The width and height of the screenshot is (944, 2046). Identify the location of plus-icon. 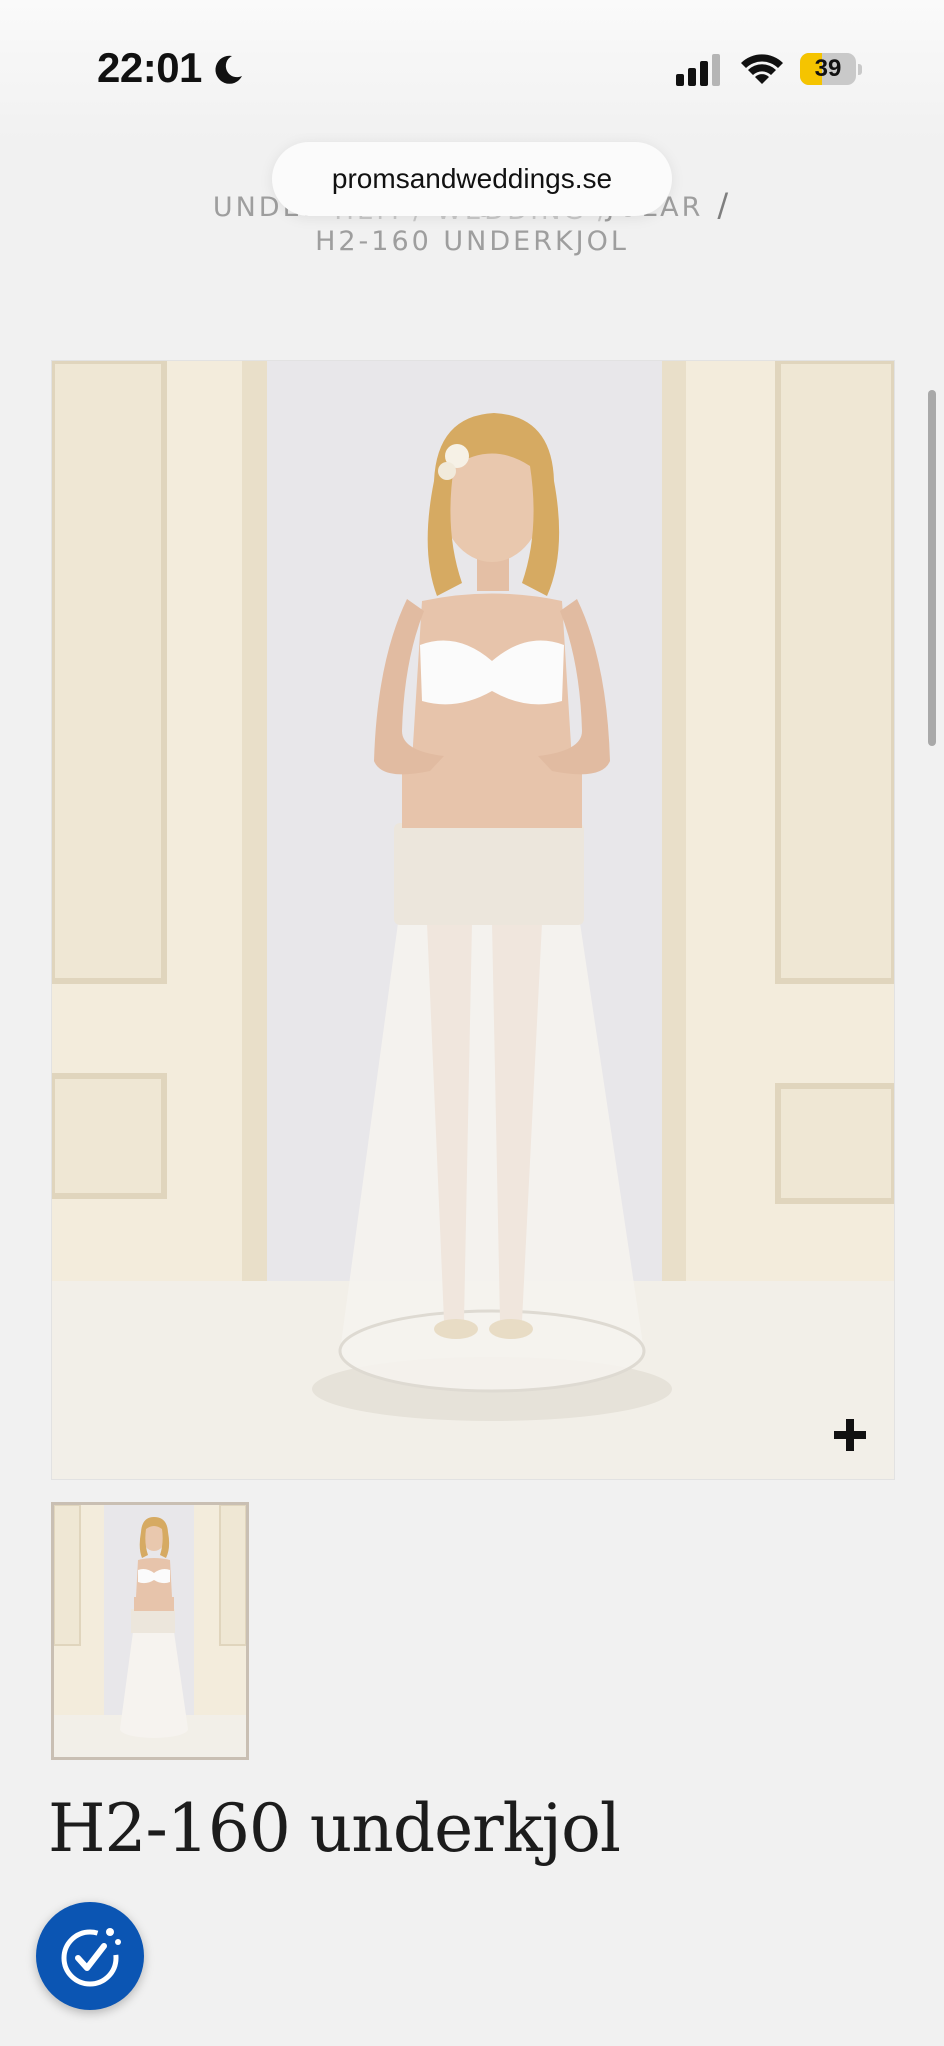
(850, 1435).